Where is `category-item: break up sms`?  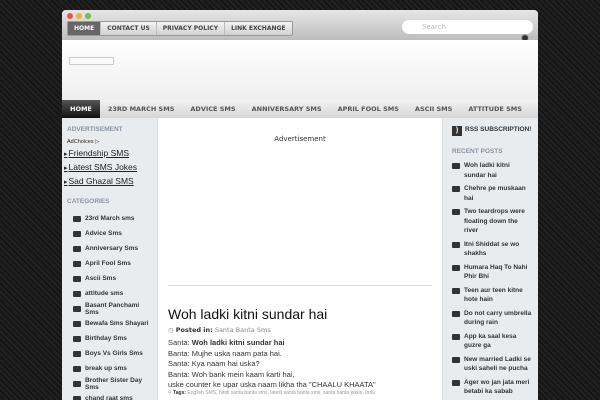
category-item: break up sms is located at coordinates (109, 368).